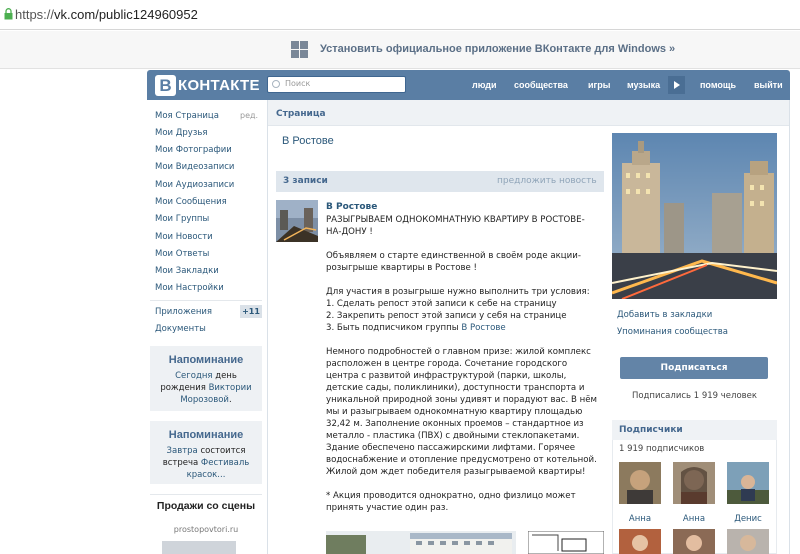 Image resolution: width=800 pixels, height=554 pixels. Describe the element at coordinates (194, 185) in the screenshot. I see `menu-audio: Мои Аудиозаписи` at that location.